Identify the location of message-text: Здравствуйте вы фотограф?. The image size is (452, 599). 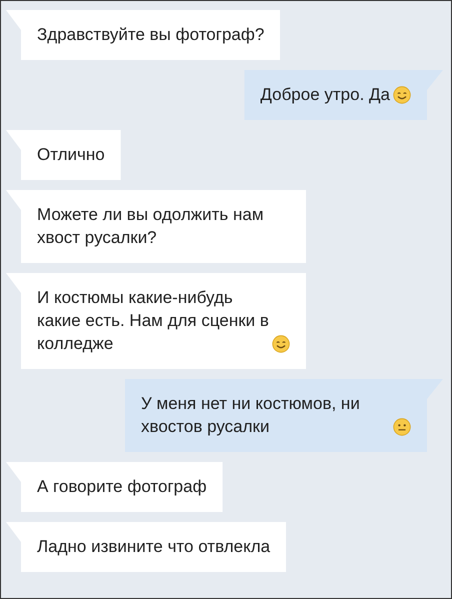
(150, 35).